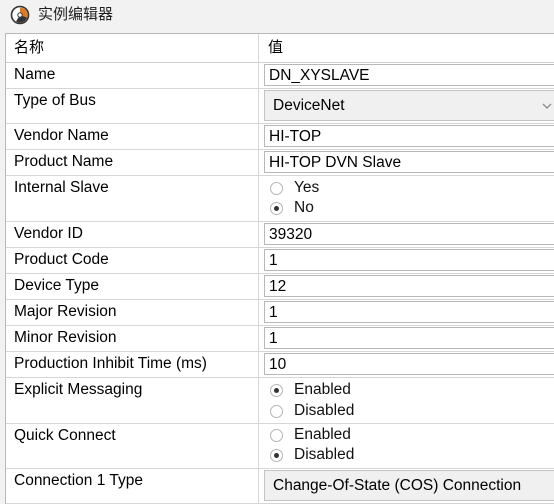  What do you see at coordinates (409, 75) in the screenshot?
I see `name-input: DN_XYSLAVE` at bounding box center [409, 75].